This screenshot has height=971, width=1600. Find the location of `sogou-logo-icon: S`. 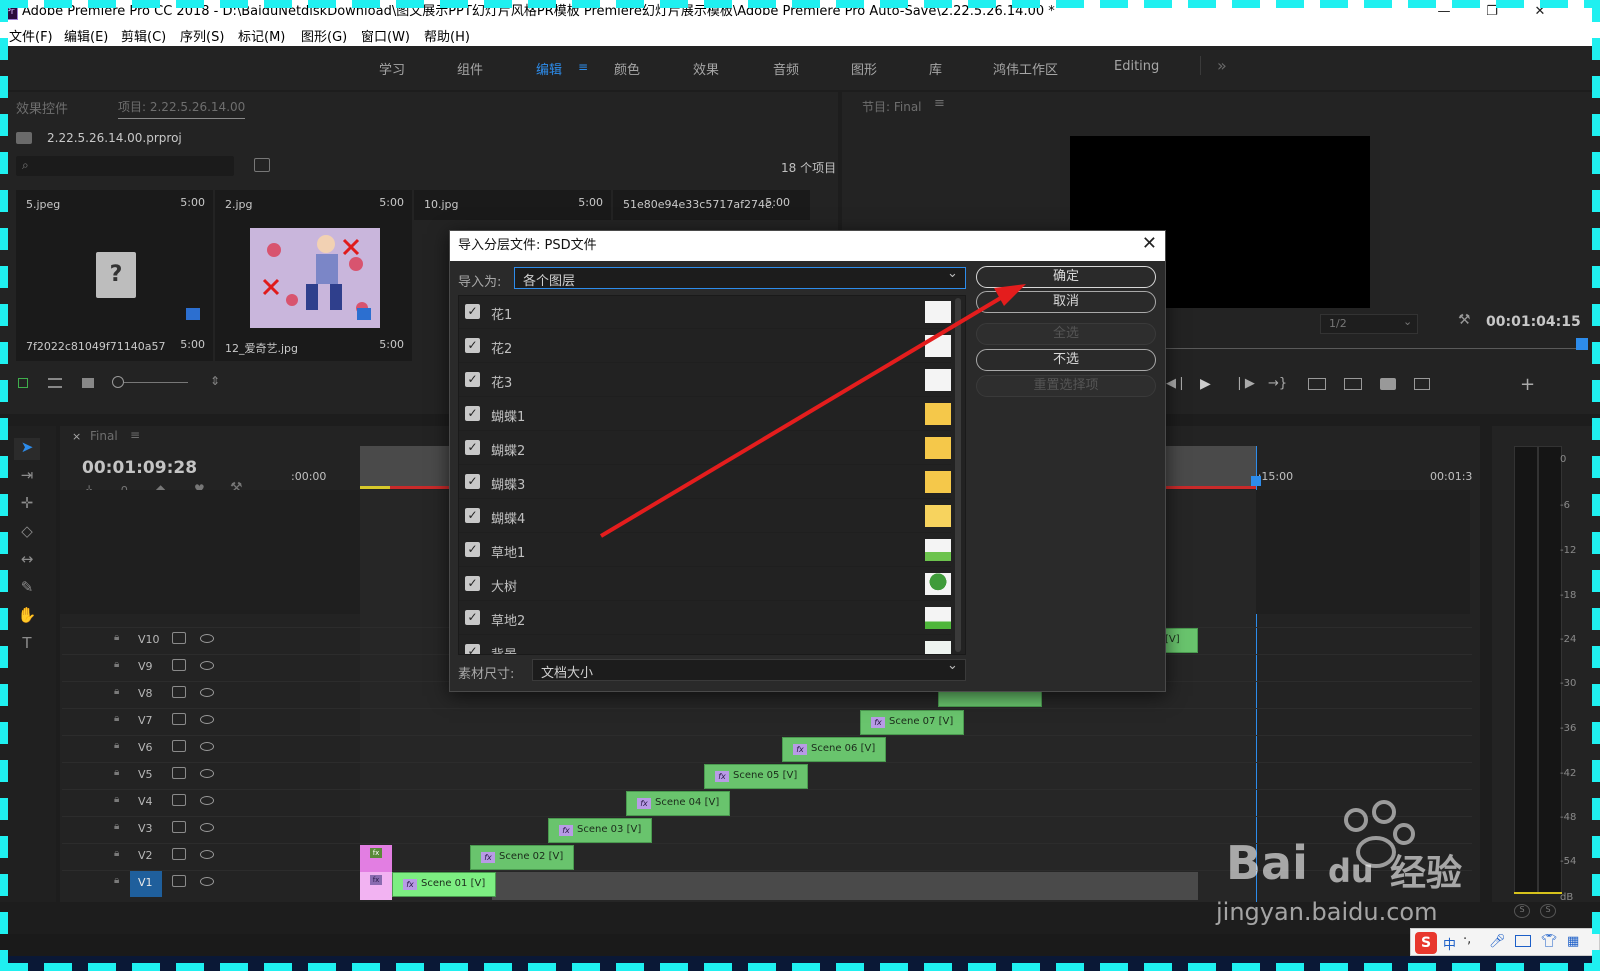

sogou-logo-icon: S is located at coordinates (1426, 943).